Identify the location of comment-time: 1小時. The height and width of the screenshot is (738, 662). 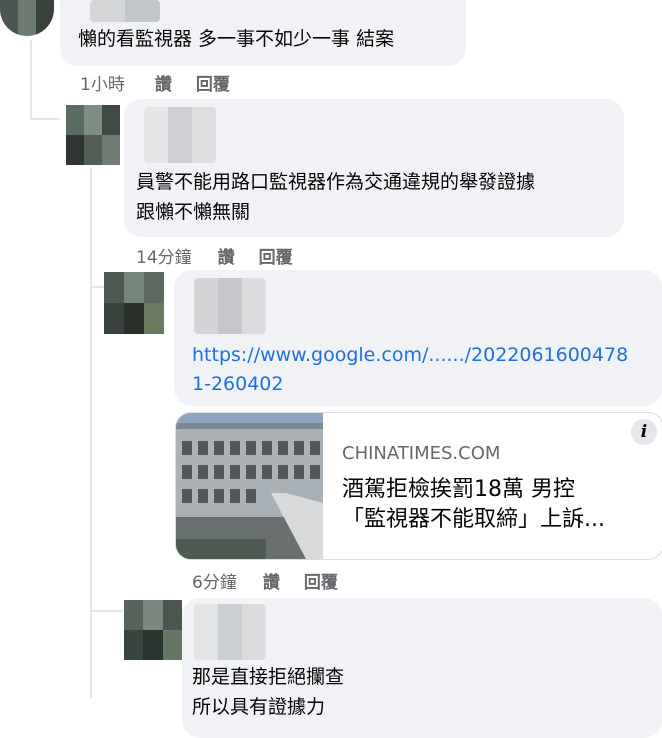
(102, 82).